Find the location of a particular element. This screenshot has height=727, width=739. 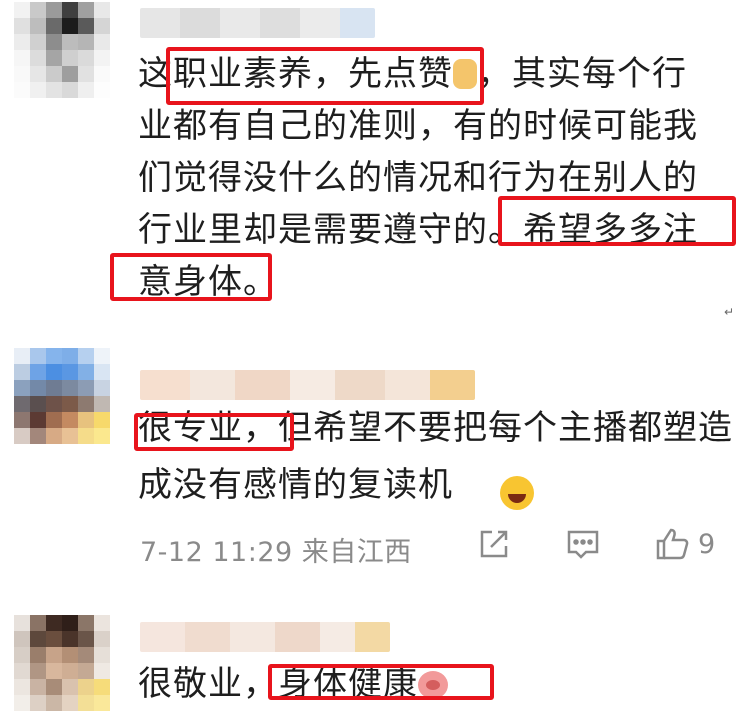

comment-text-part: 很敬业，身体健康 is located at coordinates (278, 684).